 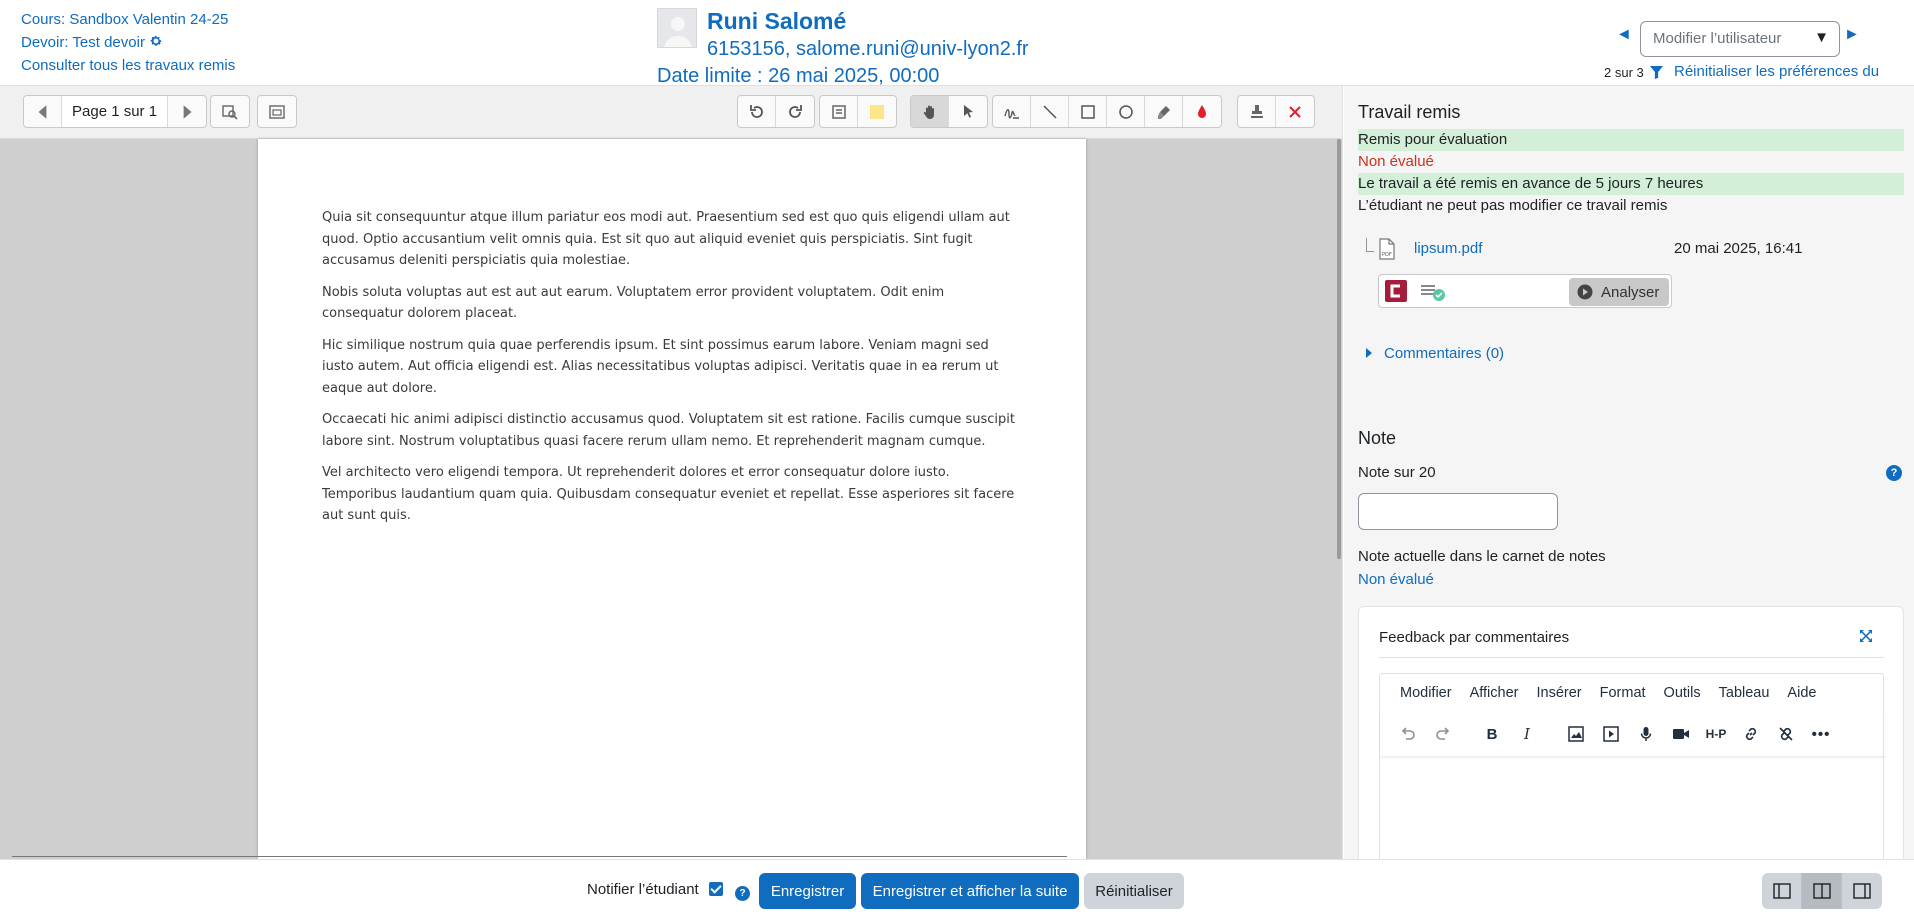 What do you see at coordinates (776, 21) in the screenshot?
I see `user-name-link: Runi Salomé` at bounding box center [776, 21].